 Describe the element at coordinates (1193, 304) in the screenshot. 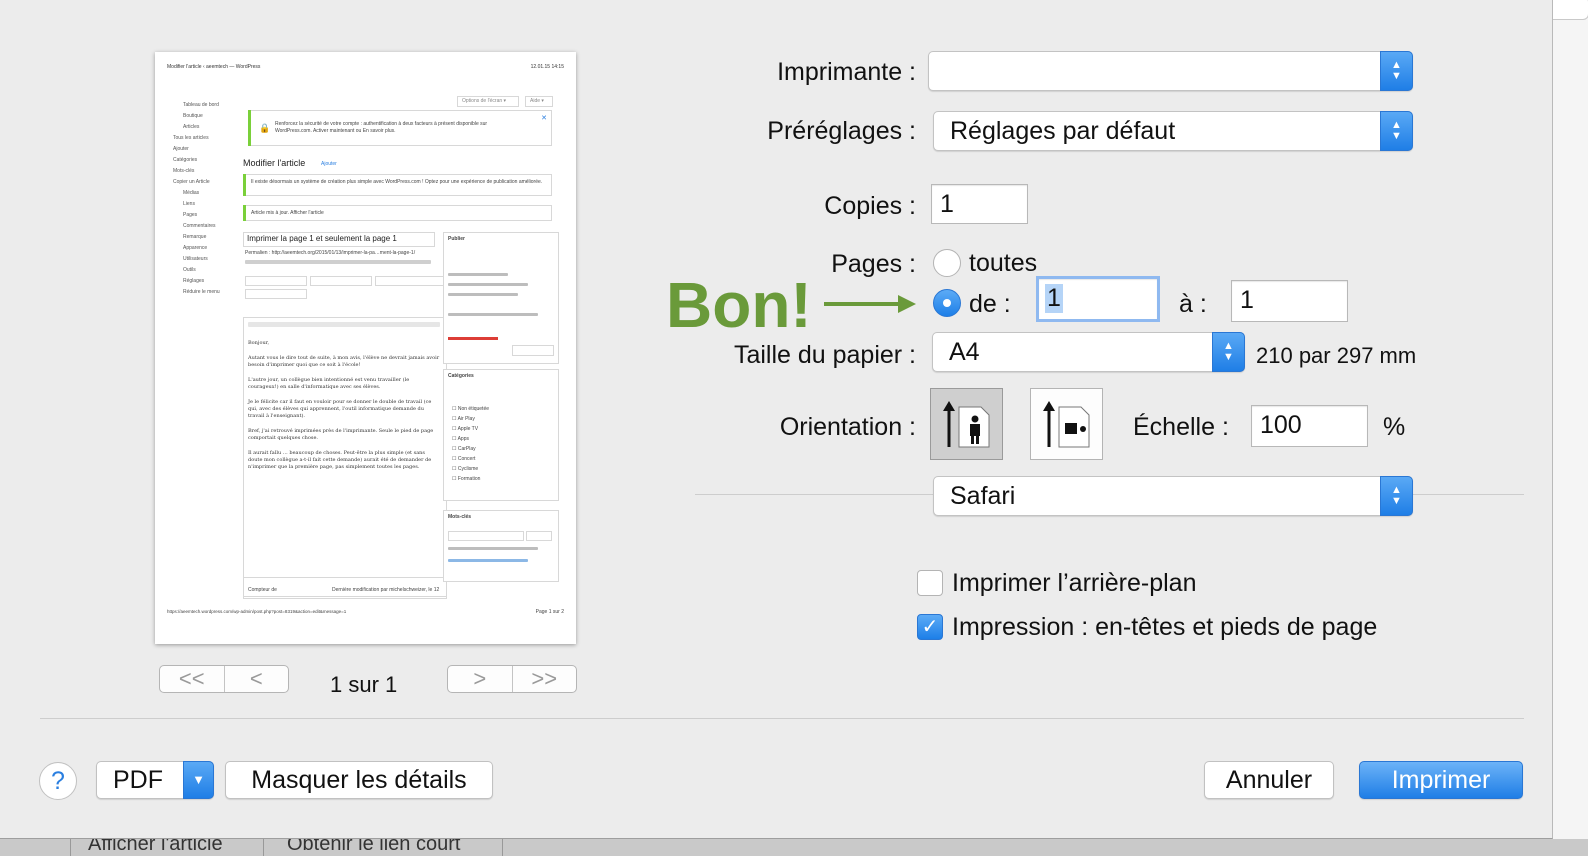

I see `pages-to-label: à :` at that location.